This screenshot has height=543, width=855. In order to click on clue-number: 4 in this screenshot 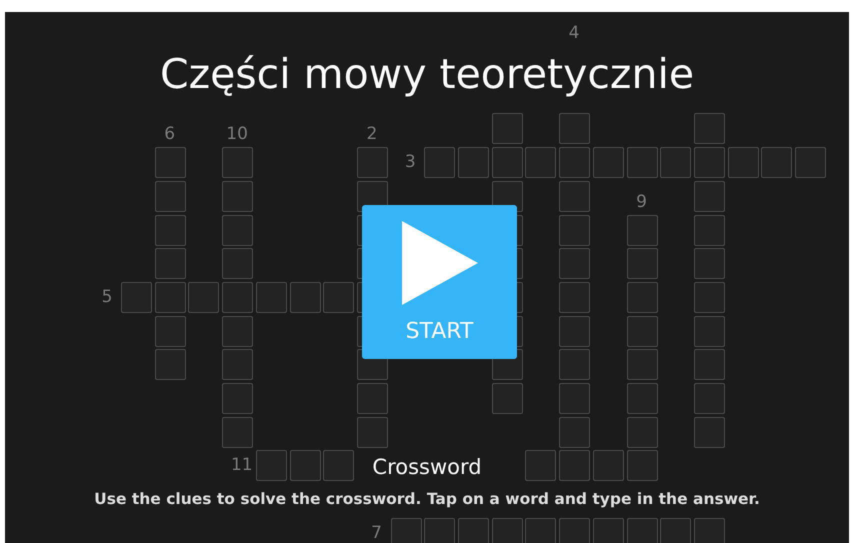, I will do `click(574, 33)`.